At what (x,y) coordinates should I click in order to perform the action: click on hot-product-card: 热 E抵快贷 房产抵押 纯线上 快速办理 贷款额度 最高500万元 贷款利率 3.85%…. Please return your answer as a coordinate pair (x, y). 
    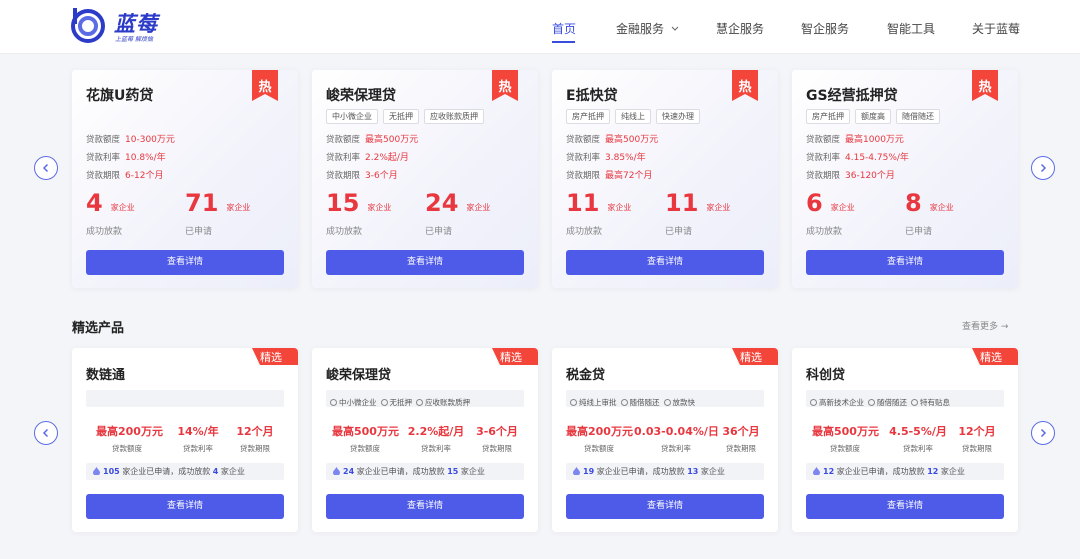
    Looking at the image, I should click on (665, 179).